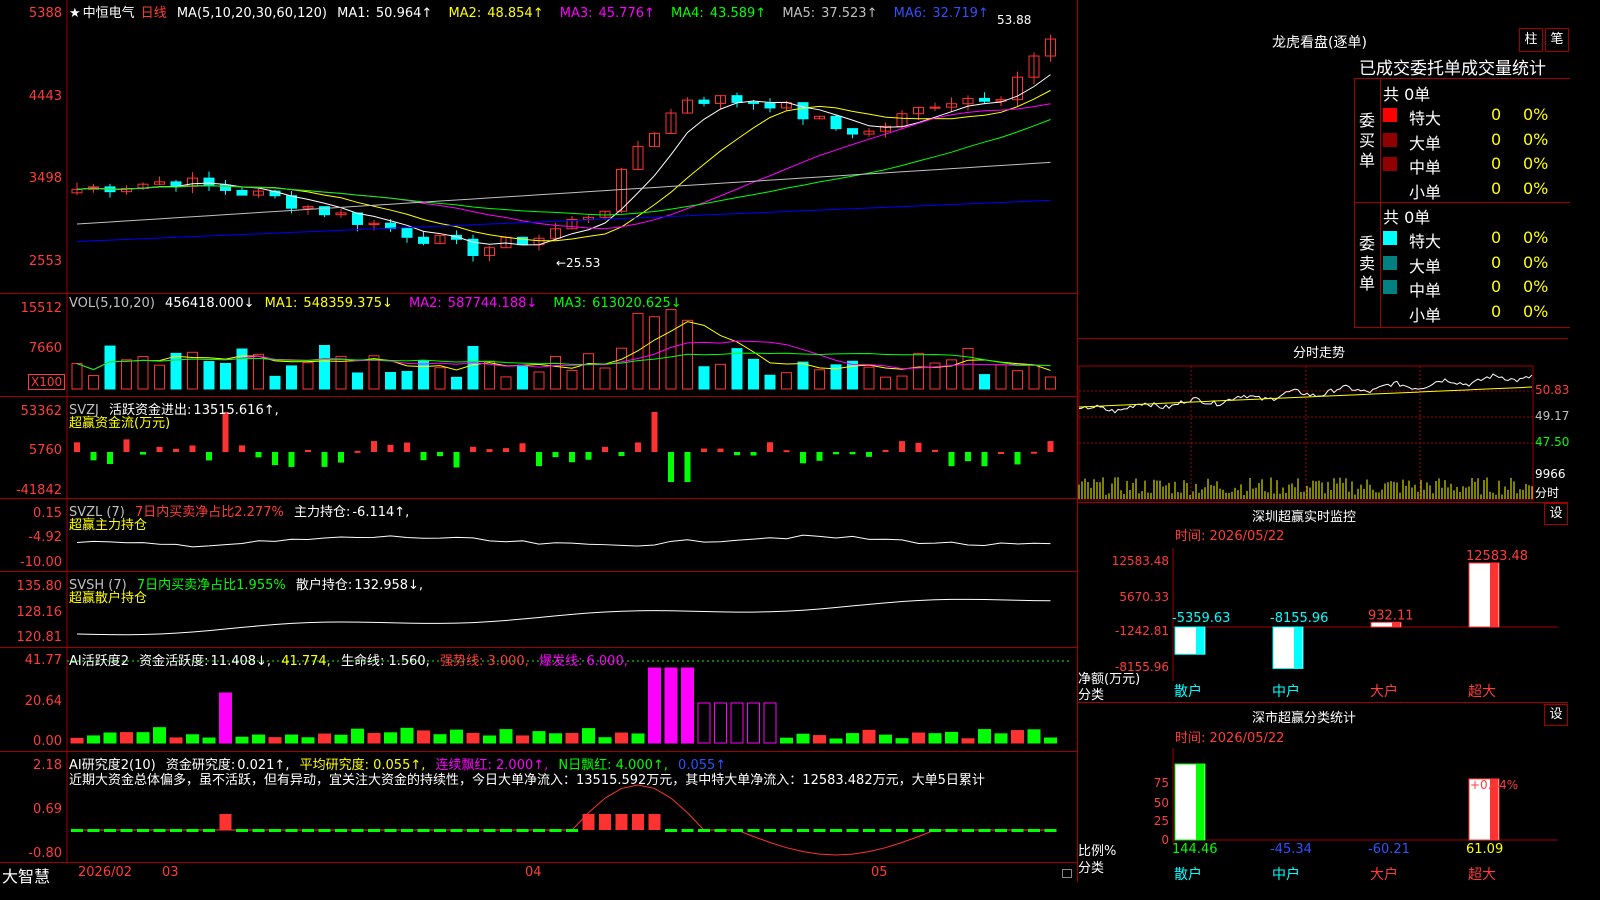 The image size is (1600, 900). I want to click on ai1-v2: 41.774,, so click(306, 661).